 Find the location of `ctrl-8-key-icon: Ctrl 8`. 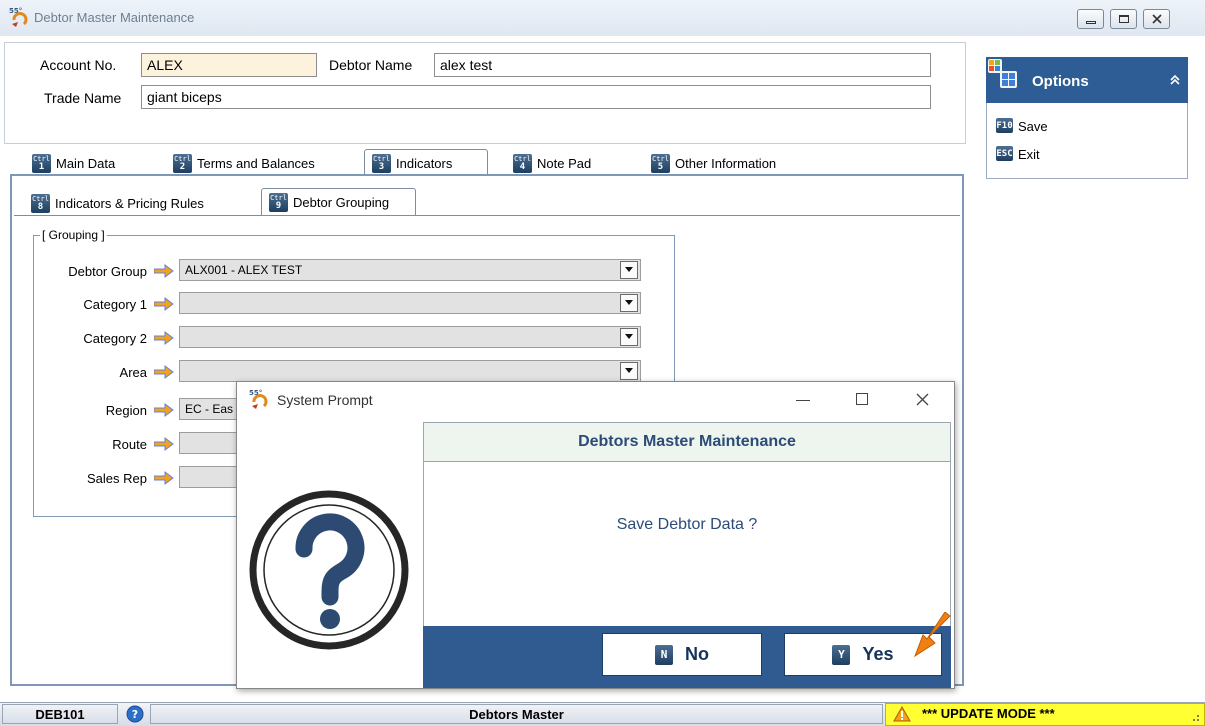

ctrl-8-key-icon: Ctrl 8 is located at coordinates (40, 203).